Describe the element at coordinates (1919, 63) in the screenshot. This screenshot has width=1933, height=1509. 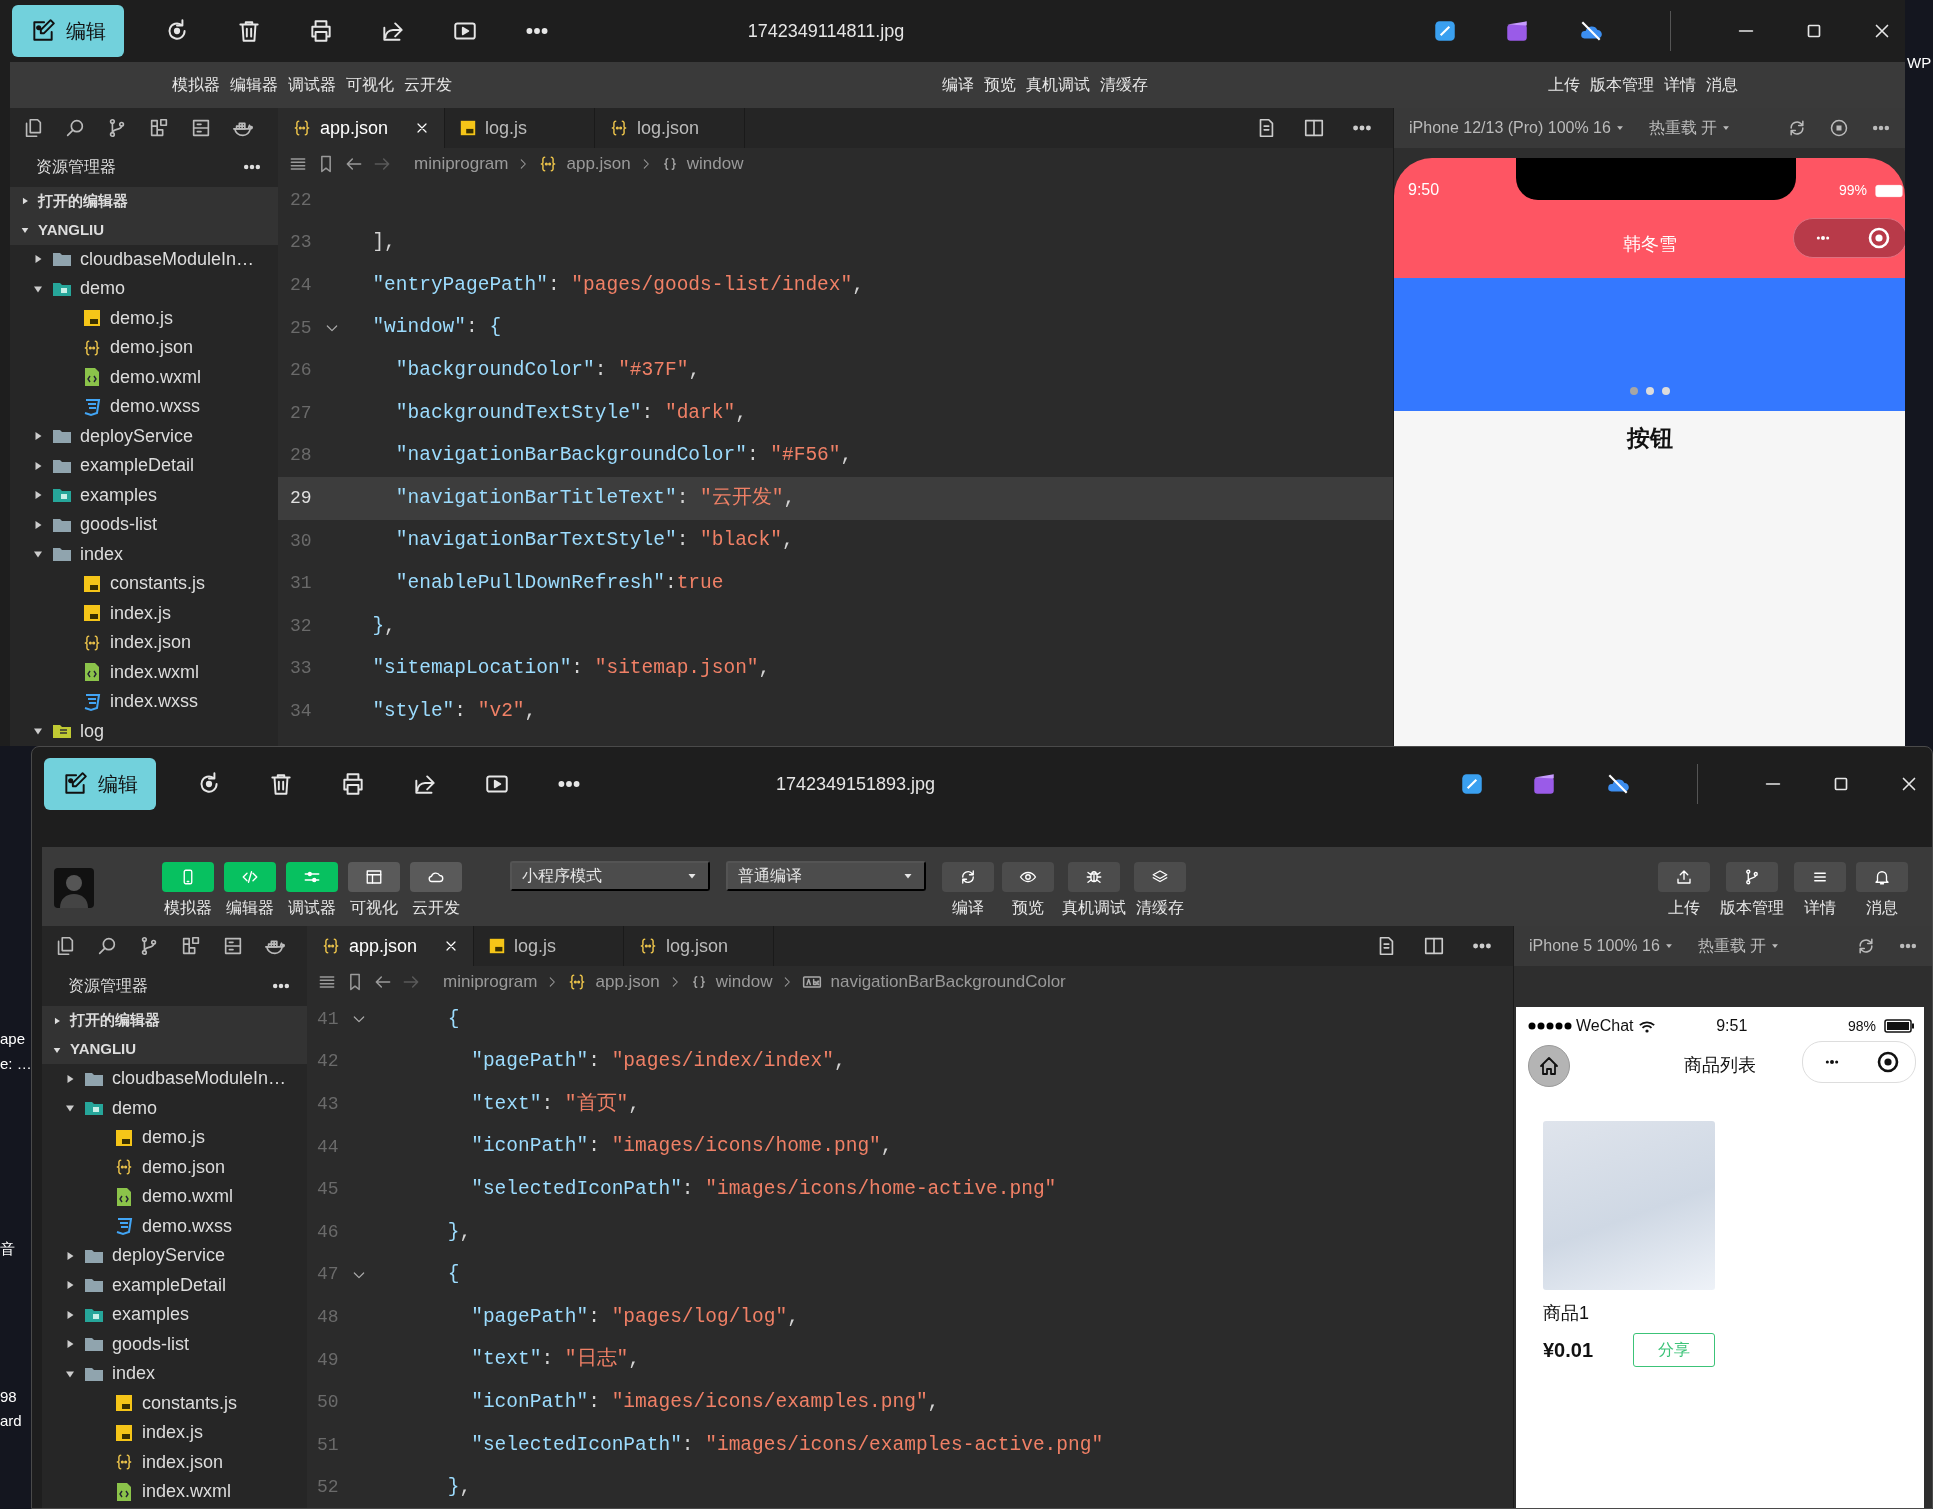
I see `desktop-icon-label: WP` at that location.